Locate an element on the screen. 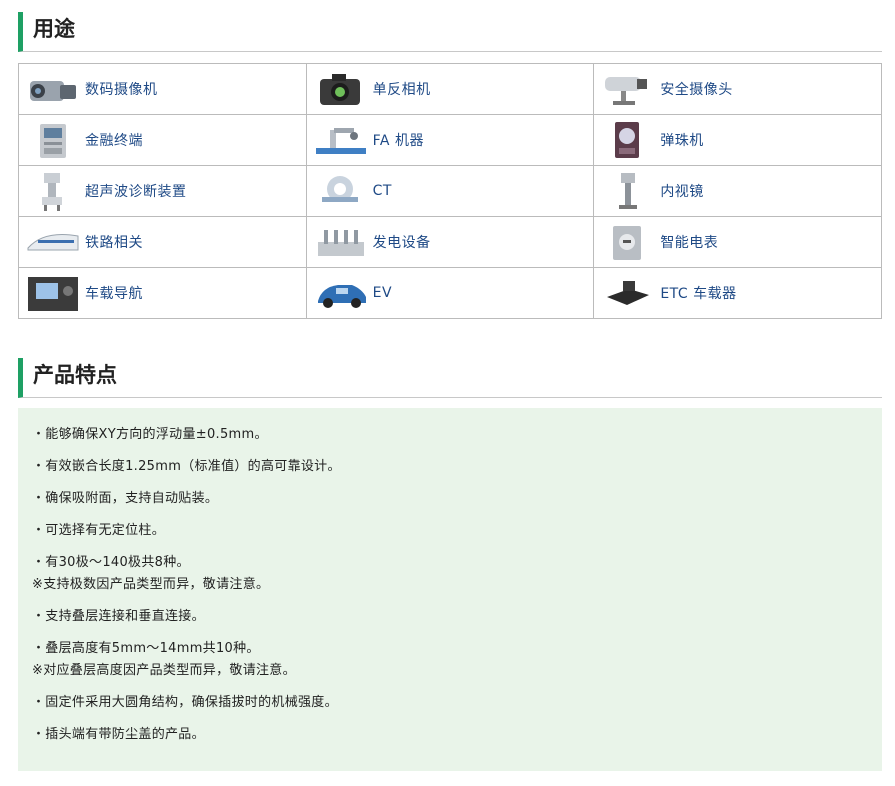  dslr-camera-icon is located at coordinates (341, 89).